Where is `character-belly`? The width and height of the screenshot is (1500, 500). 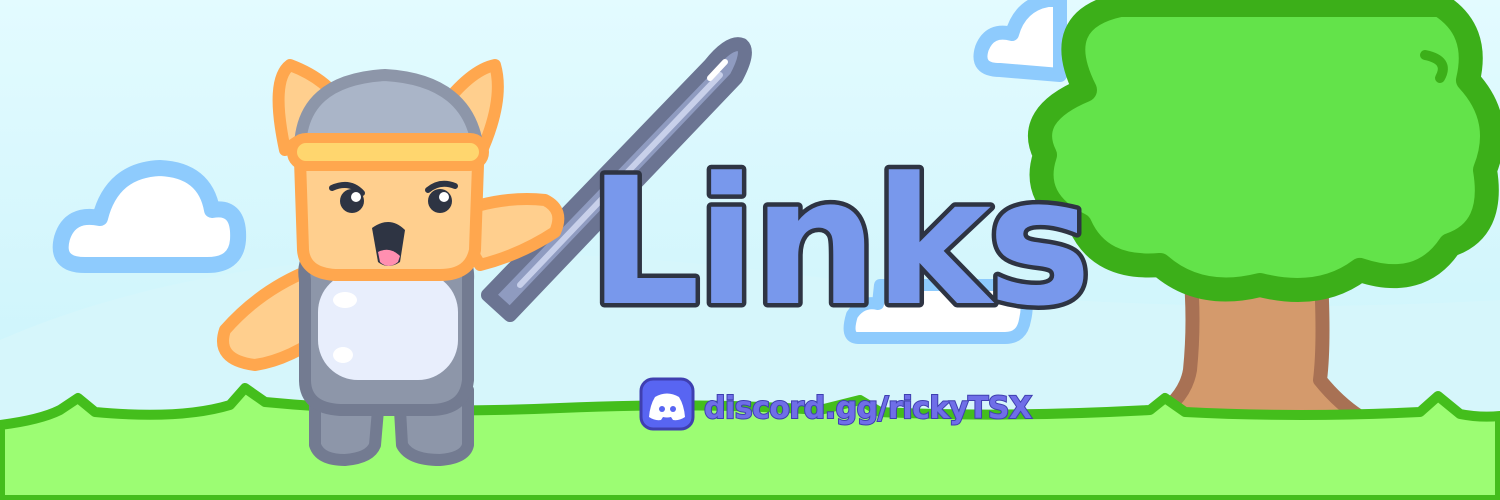 character-belly is located at coordinates (388, 326).